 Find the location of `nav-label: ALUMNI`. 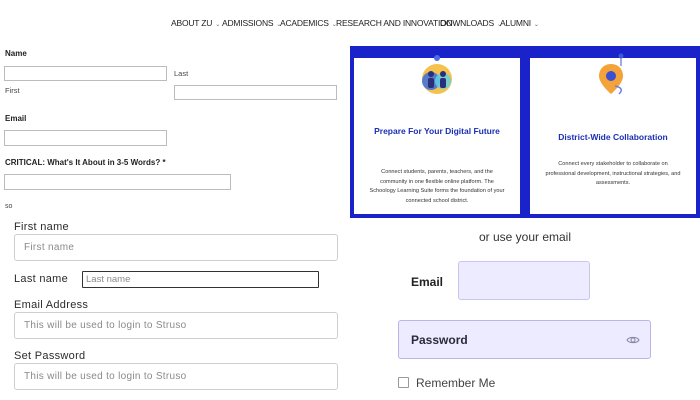

nav-label: ALUMNI is located at coordinates (515, 23).